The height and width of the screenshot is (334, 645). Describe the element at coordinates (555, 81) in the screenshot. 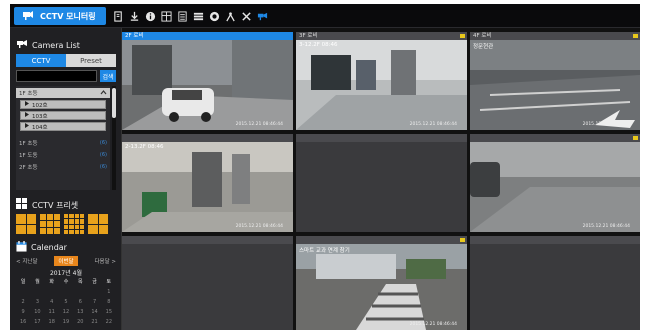

I see `camera-view-2: 4F 로비 정문현관 2015.12.21 08:46:44` at that location.